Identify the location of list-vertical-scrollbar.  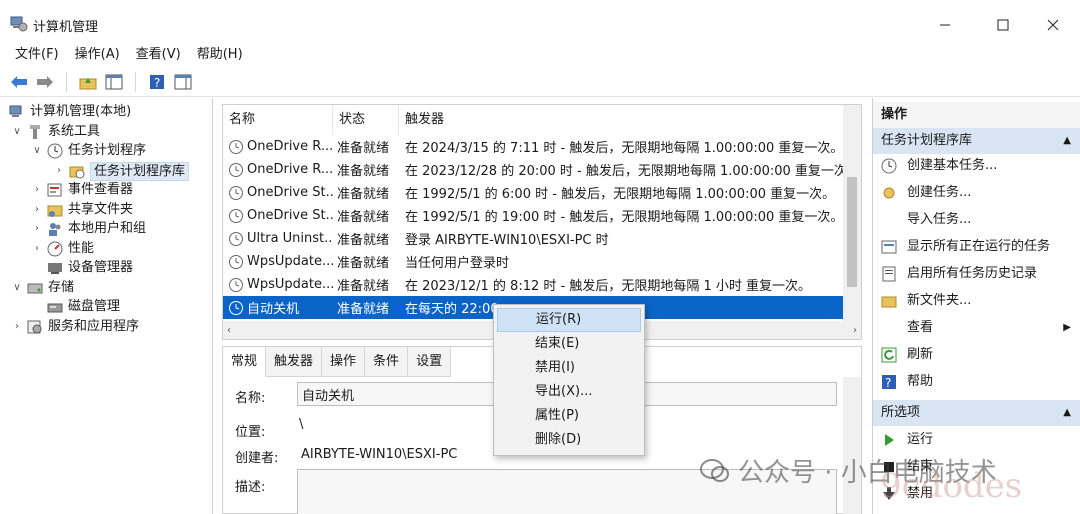
(852, 213).